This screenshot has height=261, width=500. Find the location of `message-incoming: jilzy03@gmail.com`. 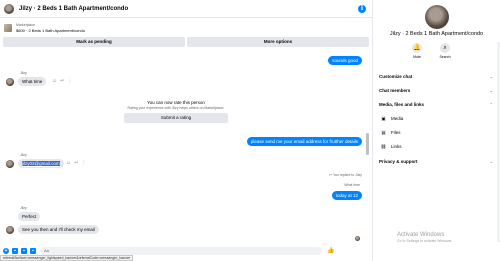

message-incoming: jilzy03@gmail.com is located at coordinates (41, 163).